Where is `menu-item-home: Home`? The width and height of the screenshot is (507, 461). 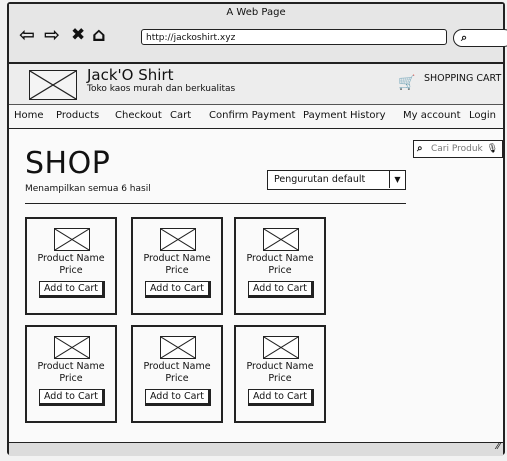 menu-item-home: Home is located at coordinates (29, 115).